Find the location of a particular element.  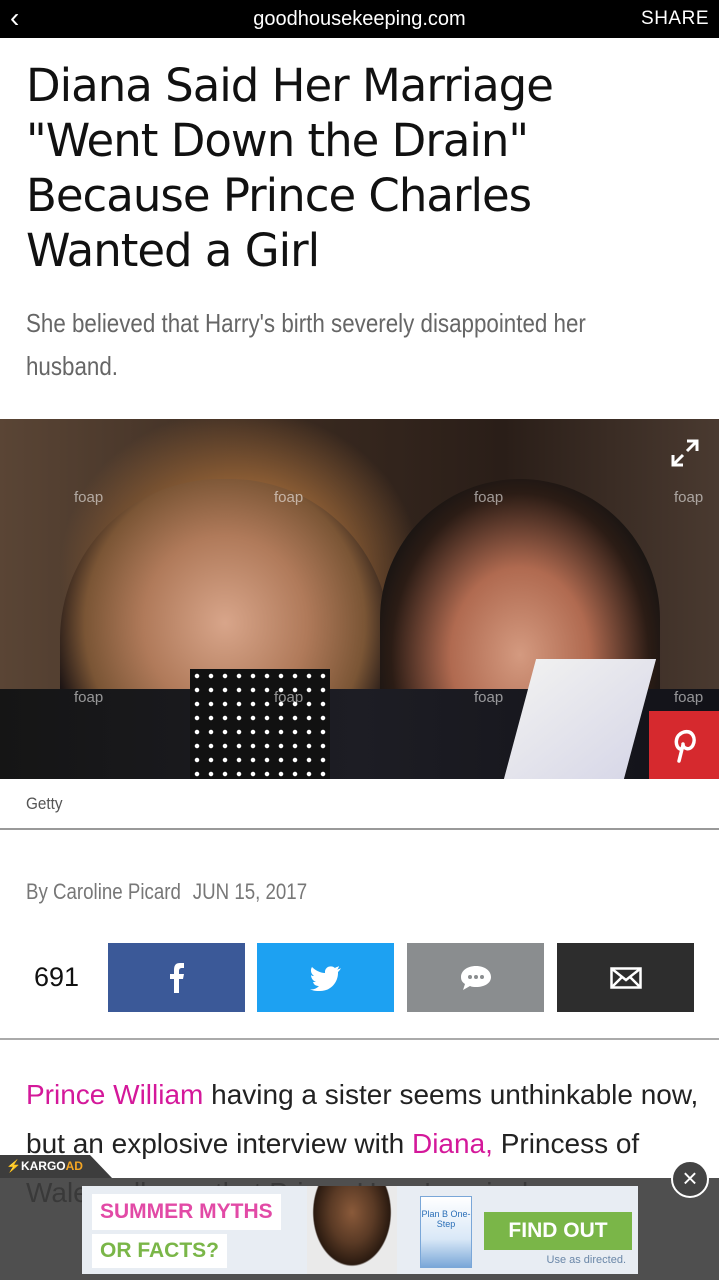

ad-headline-1: SUMMER MYTHS is located at coordinates (186, 1212).